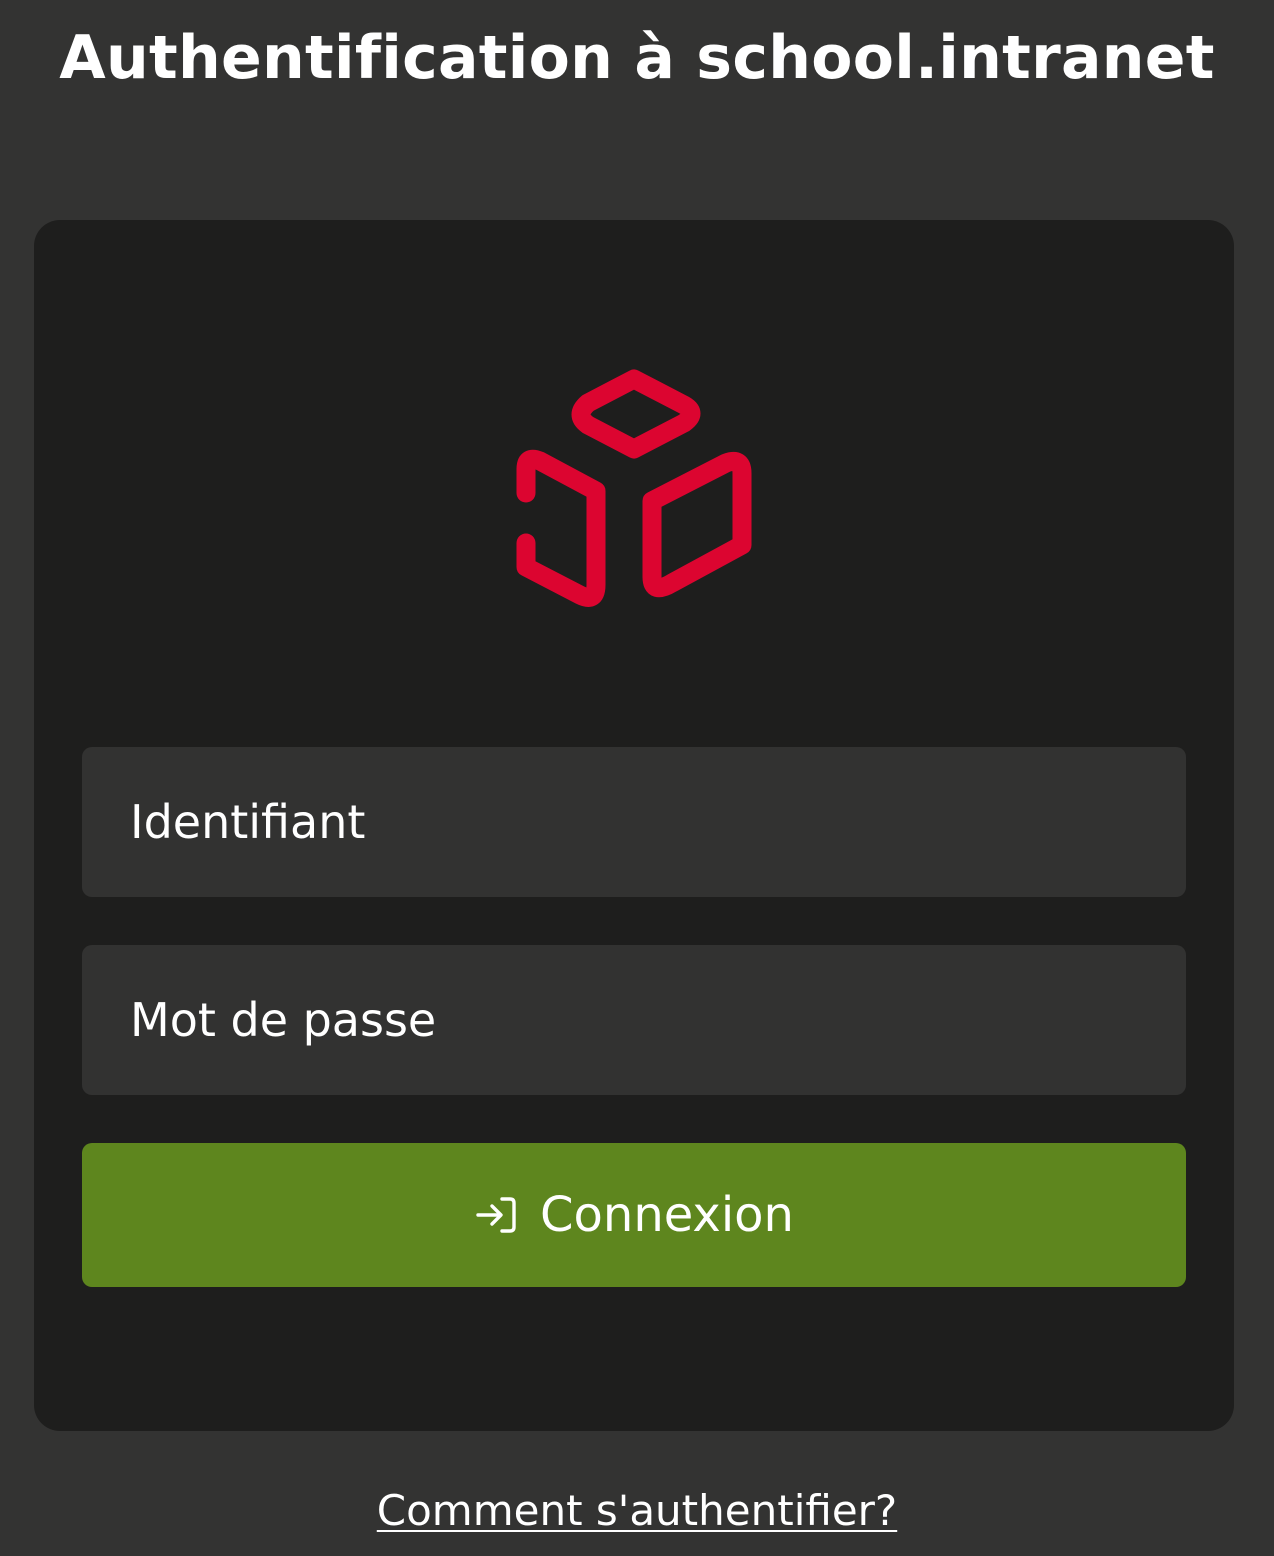  What do you see at coordinates (634, 488) in the screenshot?
I see `cube-logo-icon` at bounding box center [634, 488].